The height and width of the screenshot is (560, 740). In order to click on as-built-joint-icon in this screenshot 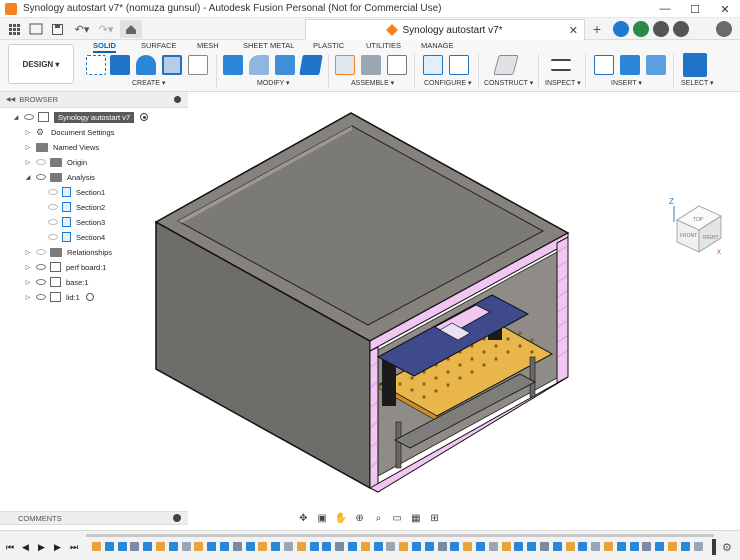, I will do `click(397, 65)`.